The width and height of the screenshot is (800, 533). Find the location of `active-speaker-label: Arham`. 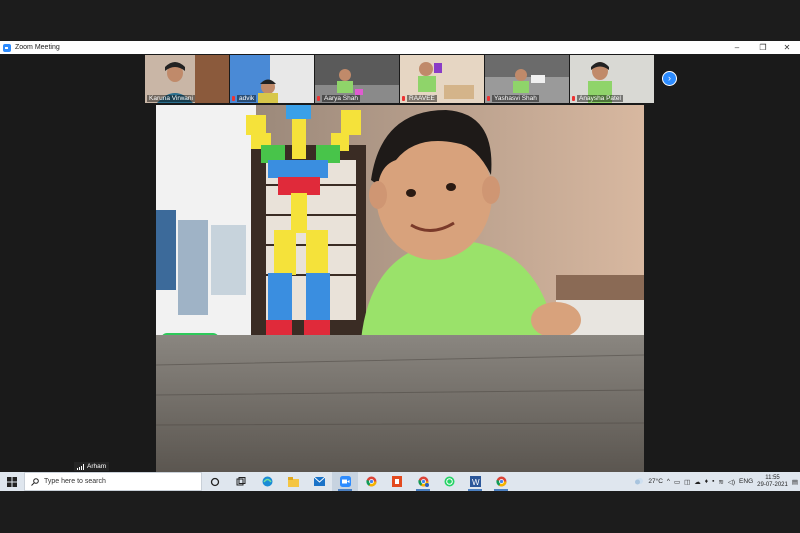

active-speaker-label: Arham is located at coordinates (92, 466).